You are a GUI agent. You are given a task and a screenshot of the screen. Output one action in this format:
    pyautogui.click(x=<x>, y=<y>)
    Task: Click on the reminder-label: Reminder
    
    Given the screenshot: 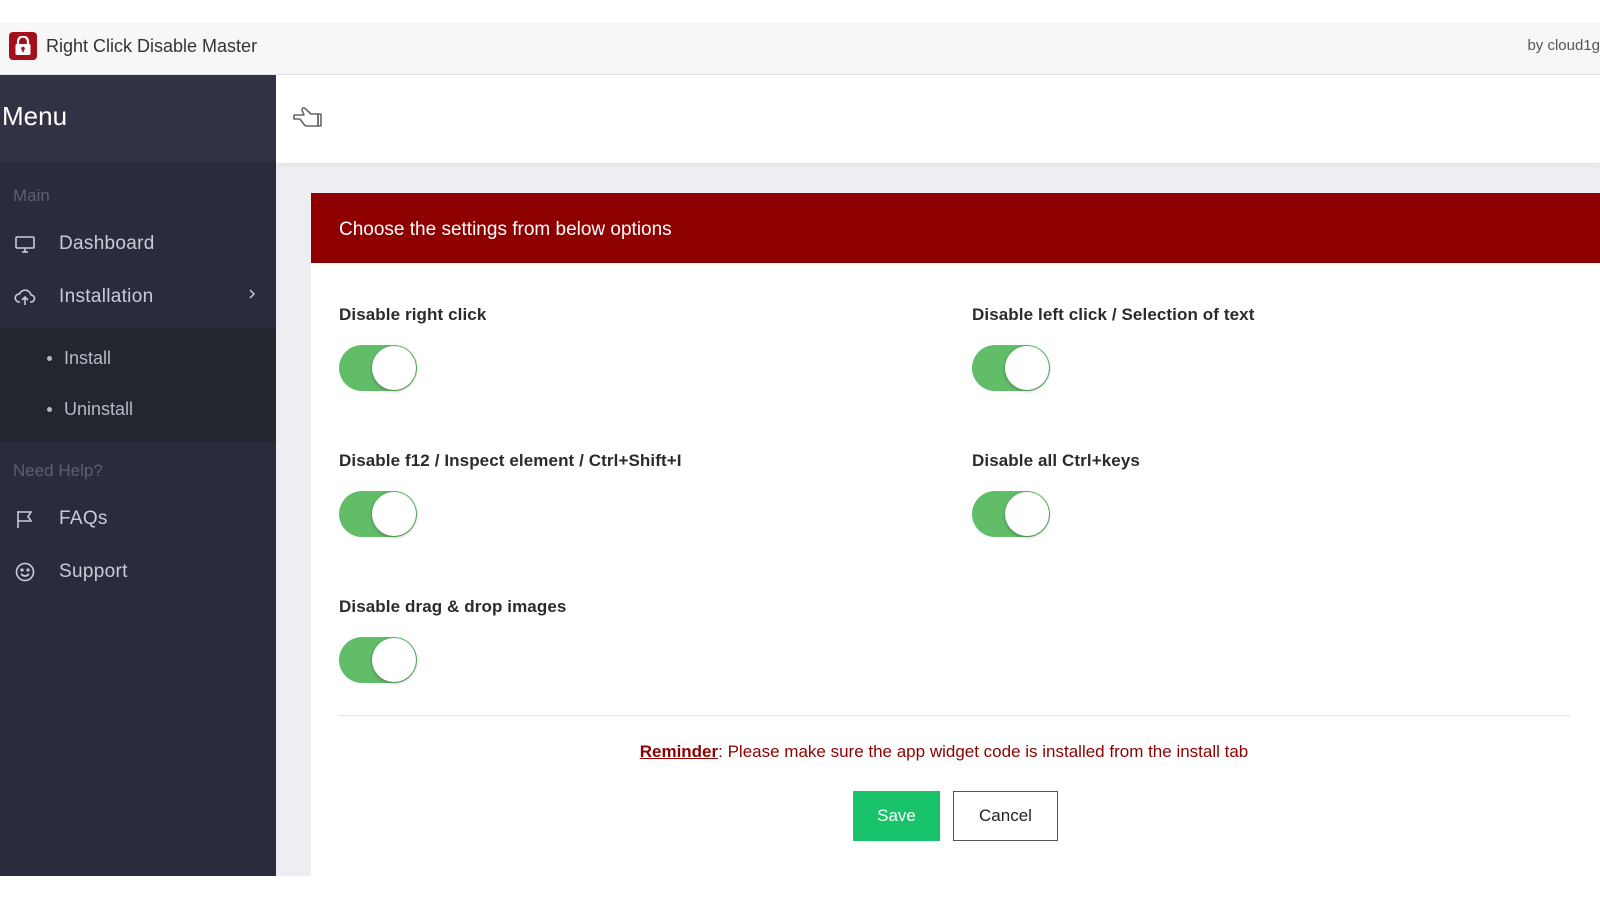 What is the action you would take?
    pyautogui.click(x=679, y=751)
    